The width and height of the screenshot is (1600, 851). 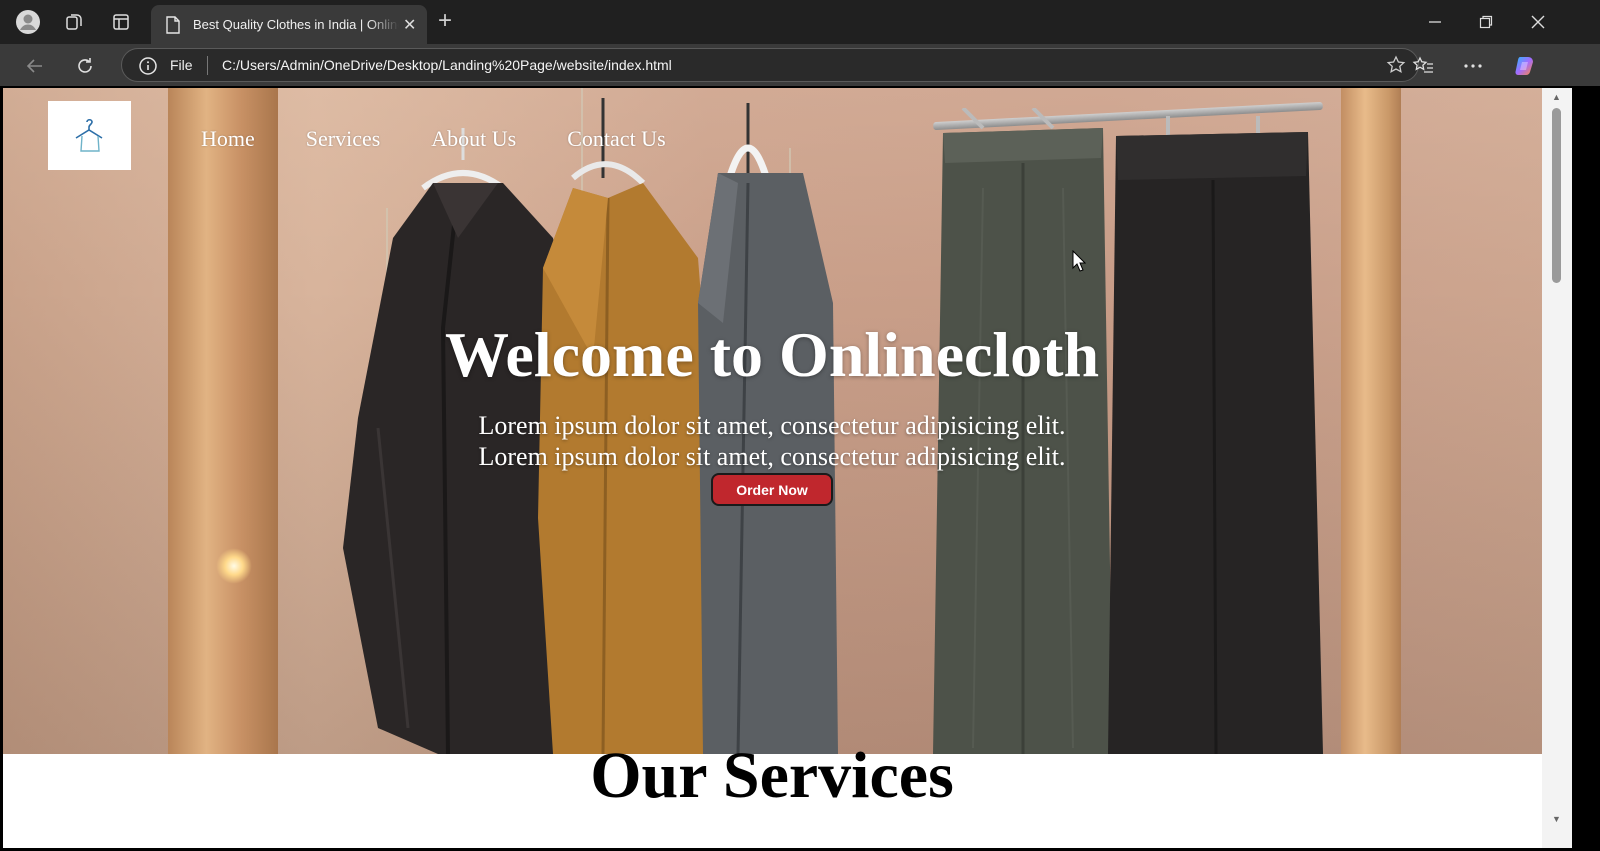 What do you see at coordinates (772, 489) in the screenshot?
I see `order-now-button: Order Now` at bounding box center [772, 489].